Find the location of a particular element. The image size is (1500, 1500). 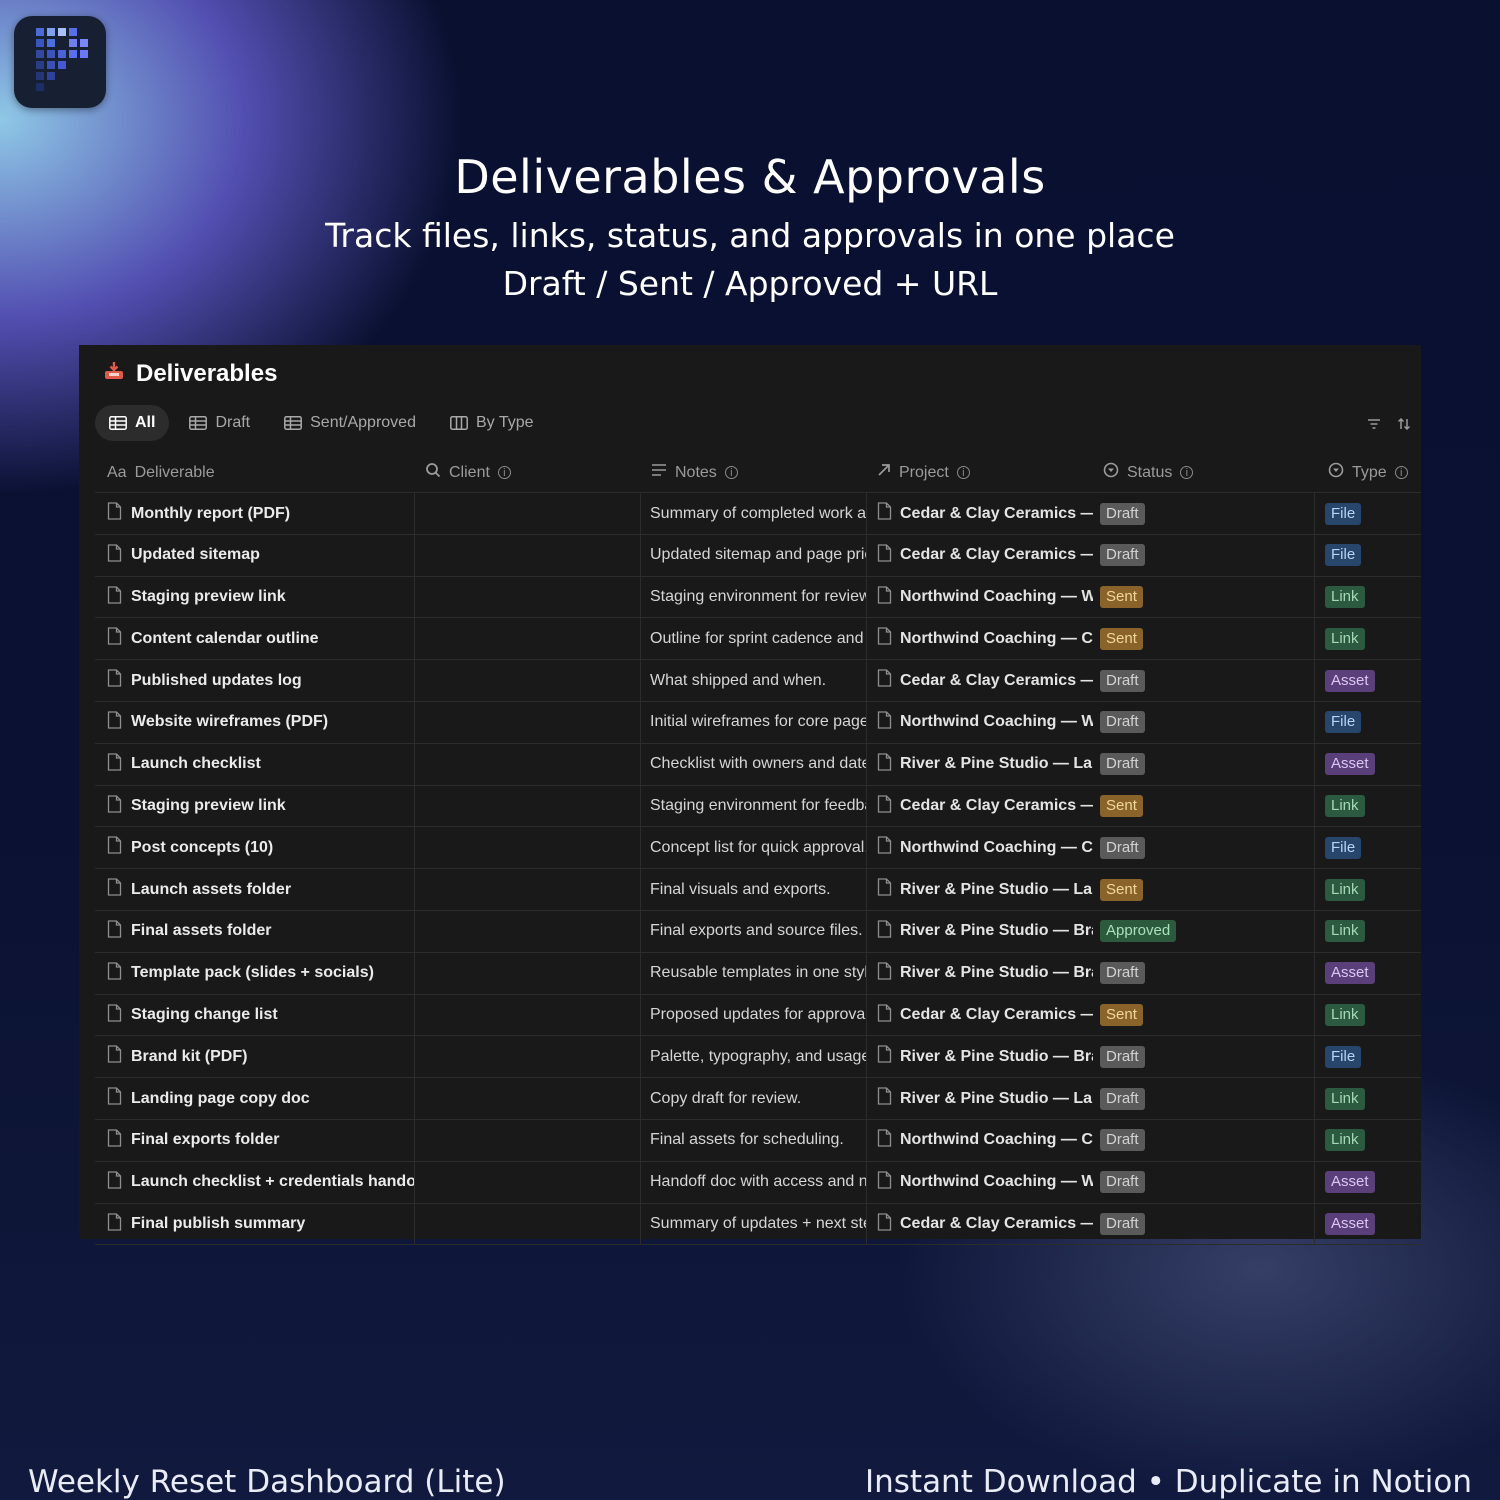

filter-icon is located at coordinates (1374, 426).